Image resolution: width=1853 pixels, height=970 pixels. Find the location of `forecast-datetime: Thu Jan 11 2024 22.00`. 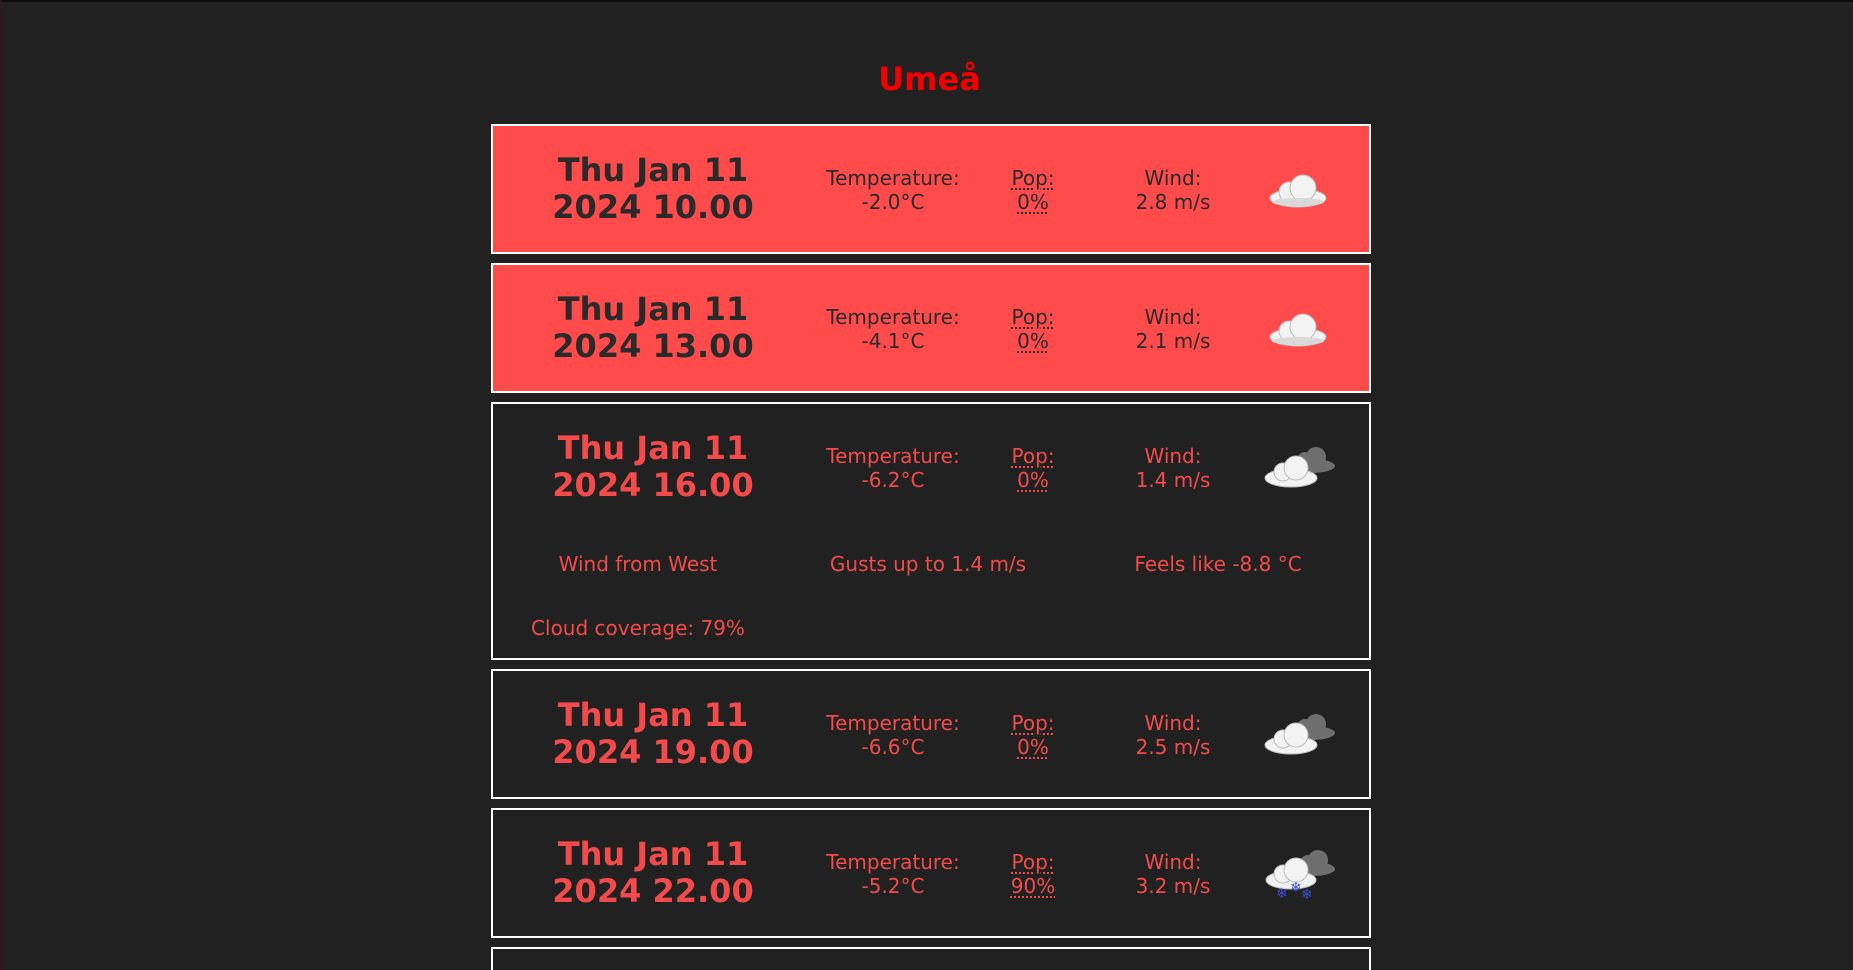

forecast-datetime: Thu Jan 11 2024 22.00 is located at coordinates (653, 873).